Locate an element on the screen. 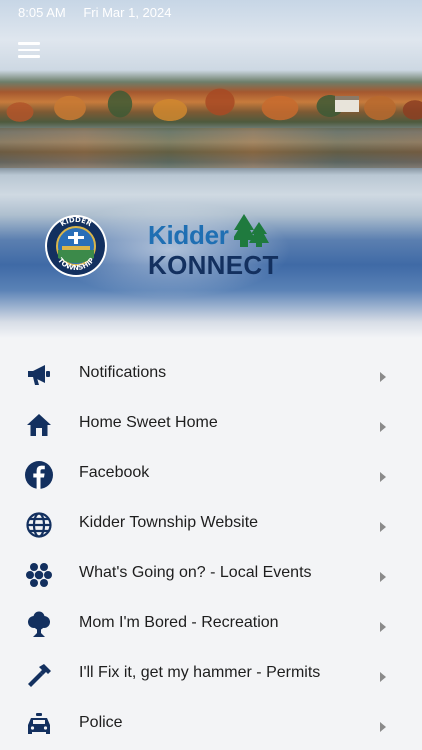  menu-item-home-sweet-home: Home Sweet Home is located at coordinates (211, 423).